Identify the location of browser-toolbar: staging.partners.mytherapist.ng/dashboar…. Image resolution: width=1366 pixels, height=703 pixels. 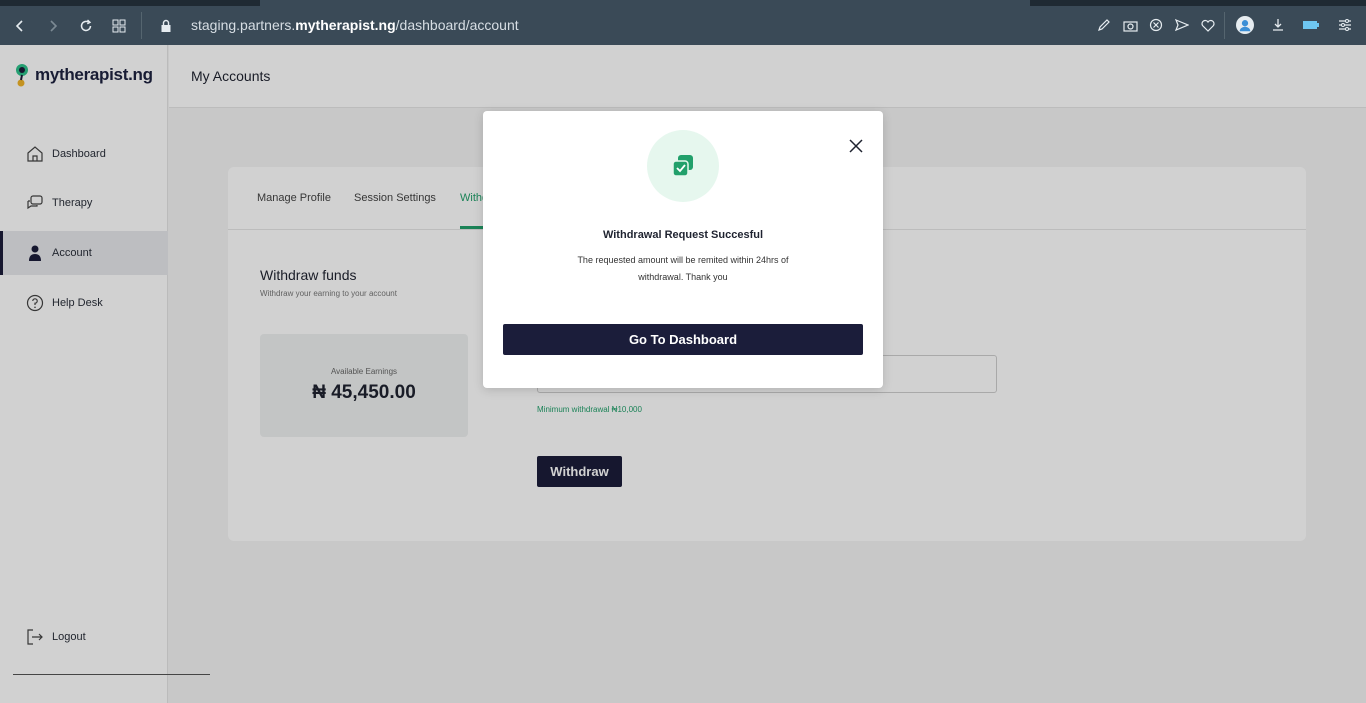
(683, 25).